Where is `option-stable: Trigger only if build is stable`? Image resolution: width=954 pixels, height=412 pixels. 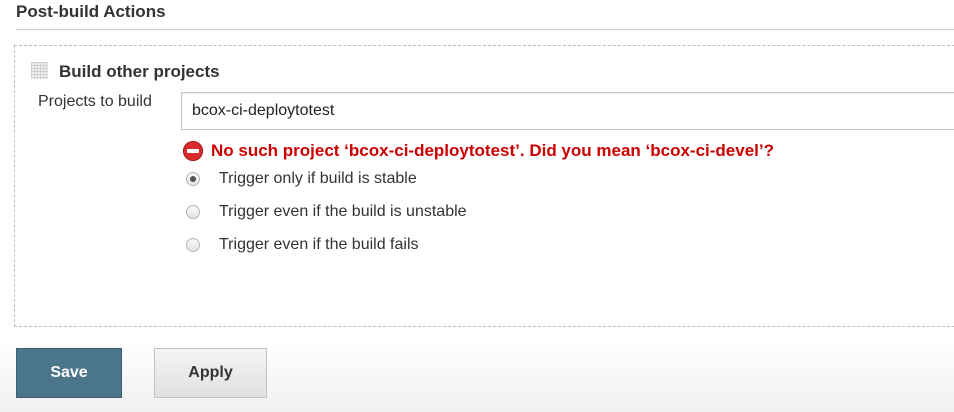 option-stable: Trigger only if build is stable is located at coordinates (301, 179).